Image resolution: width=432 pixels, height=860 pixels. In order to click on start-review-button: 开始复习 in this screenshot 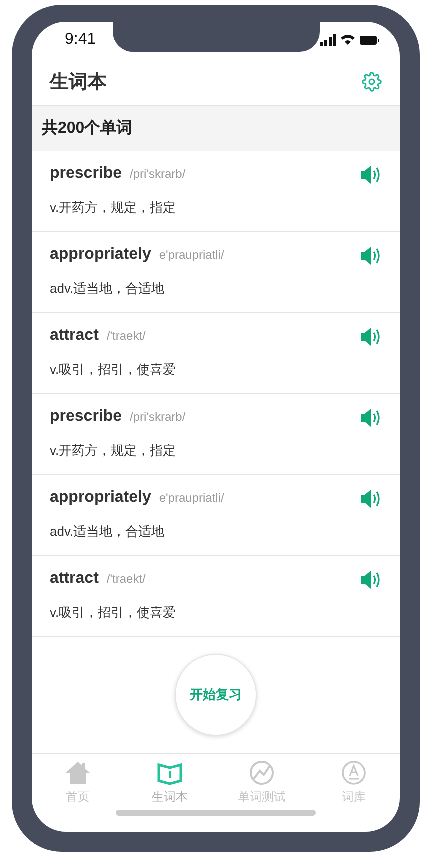, I will do `click(216, 695)`.